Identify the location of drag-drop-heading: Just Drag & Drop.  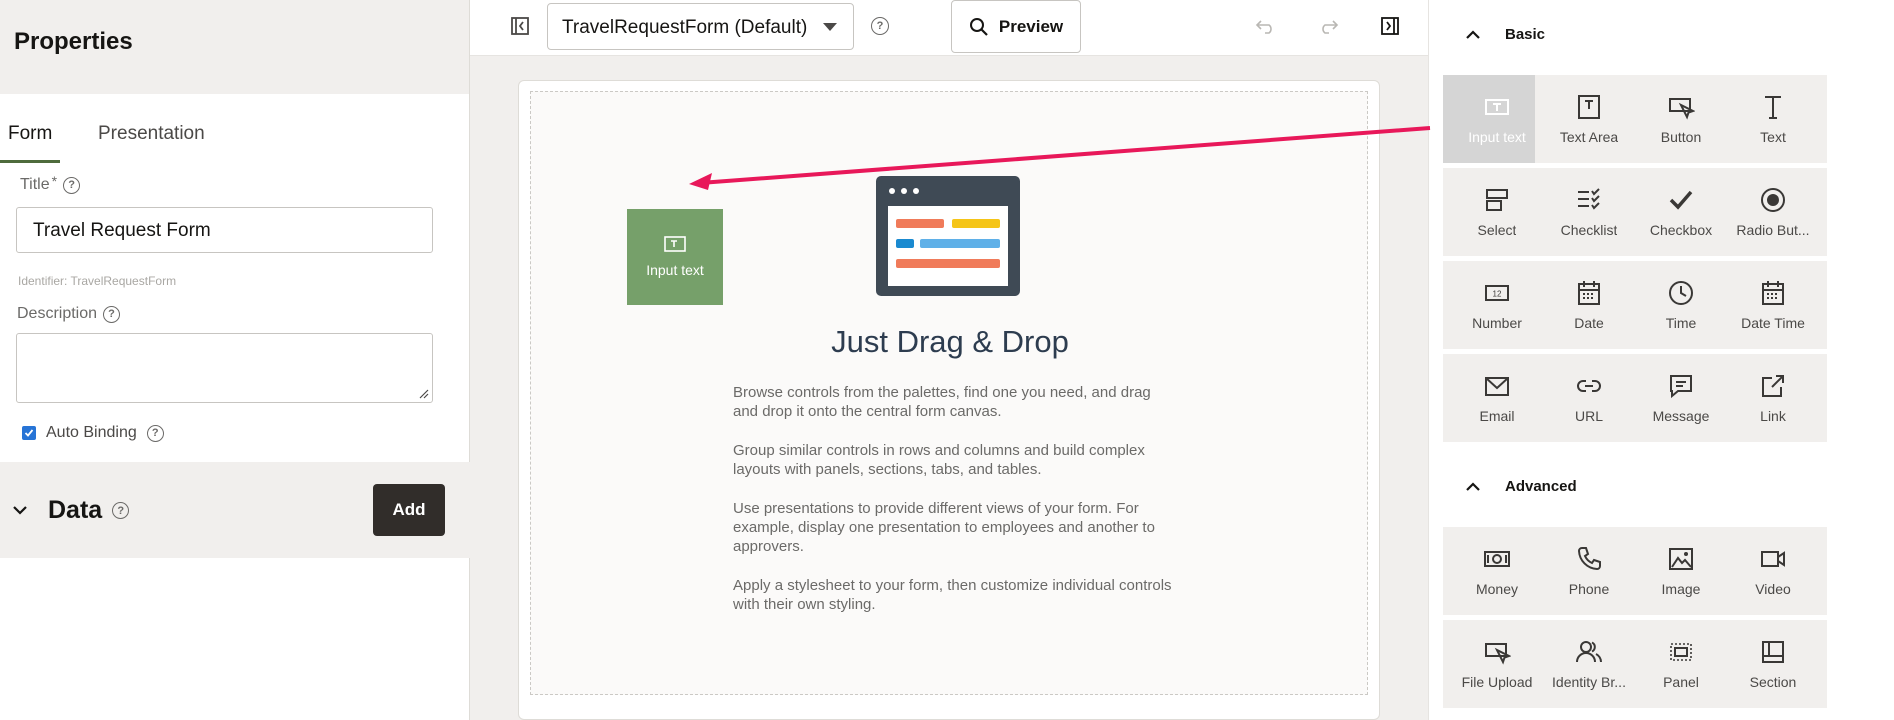
(950, 341).